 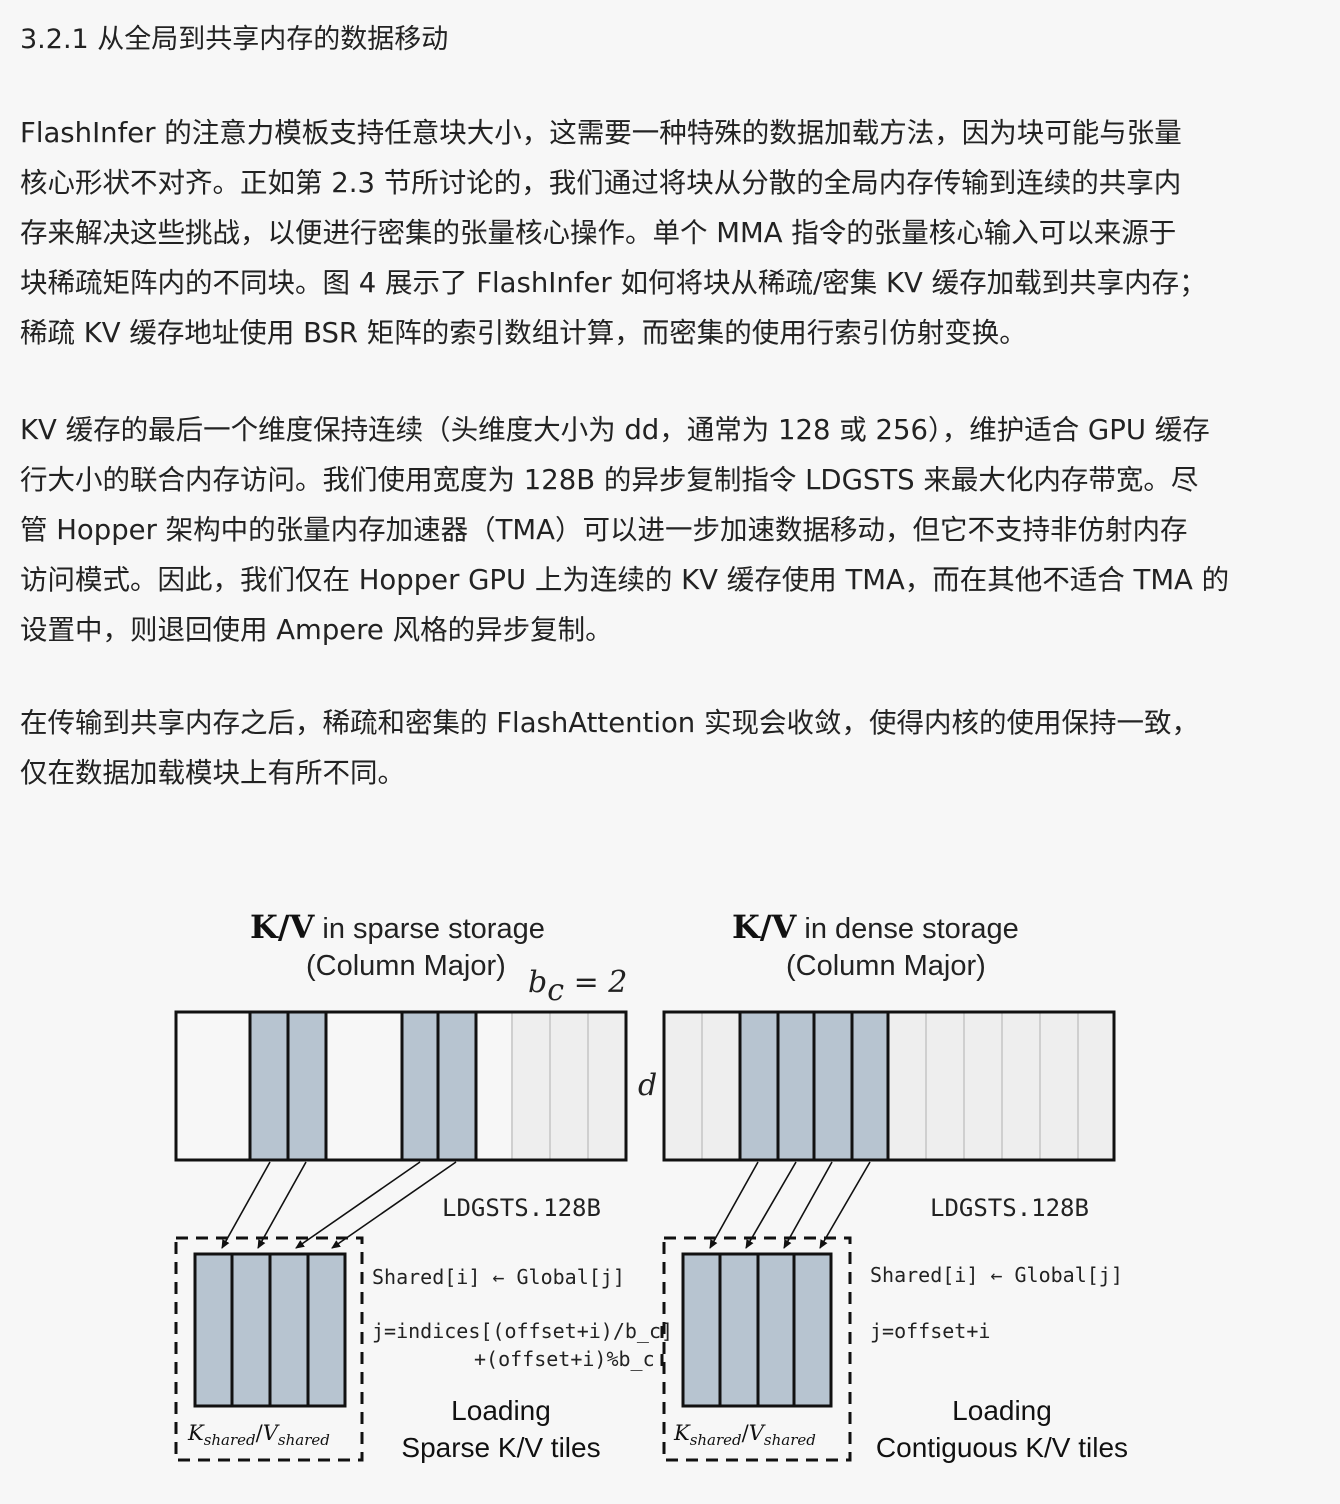 What do you see at coordinates (889, 1086) in the screenshot?
I see `dense-global-storage` at bounding box center [889, 1086].